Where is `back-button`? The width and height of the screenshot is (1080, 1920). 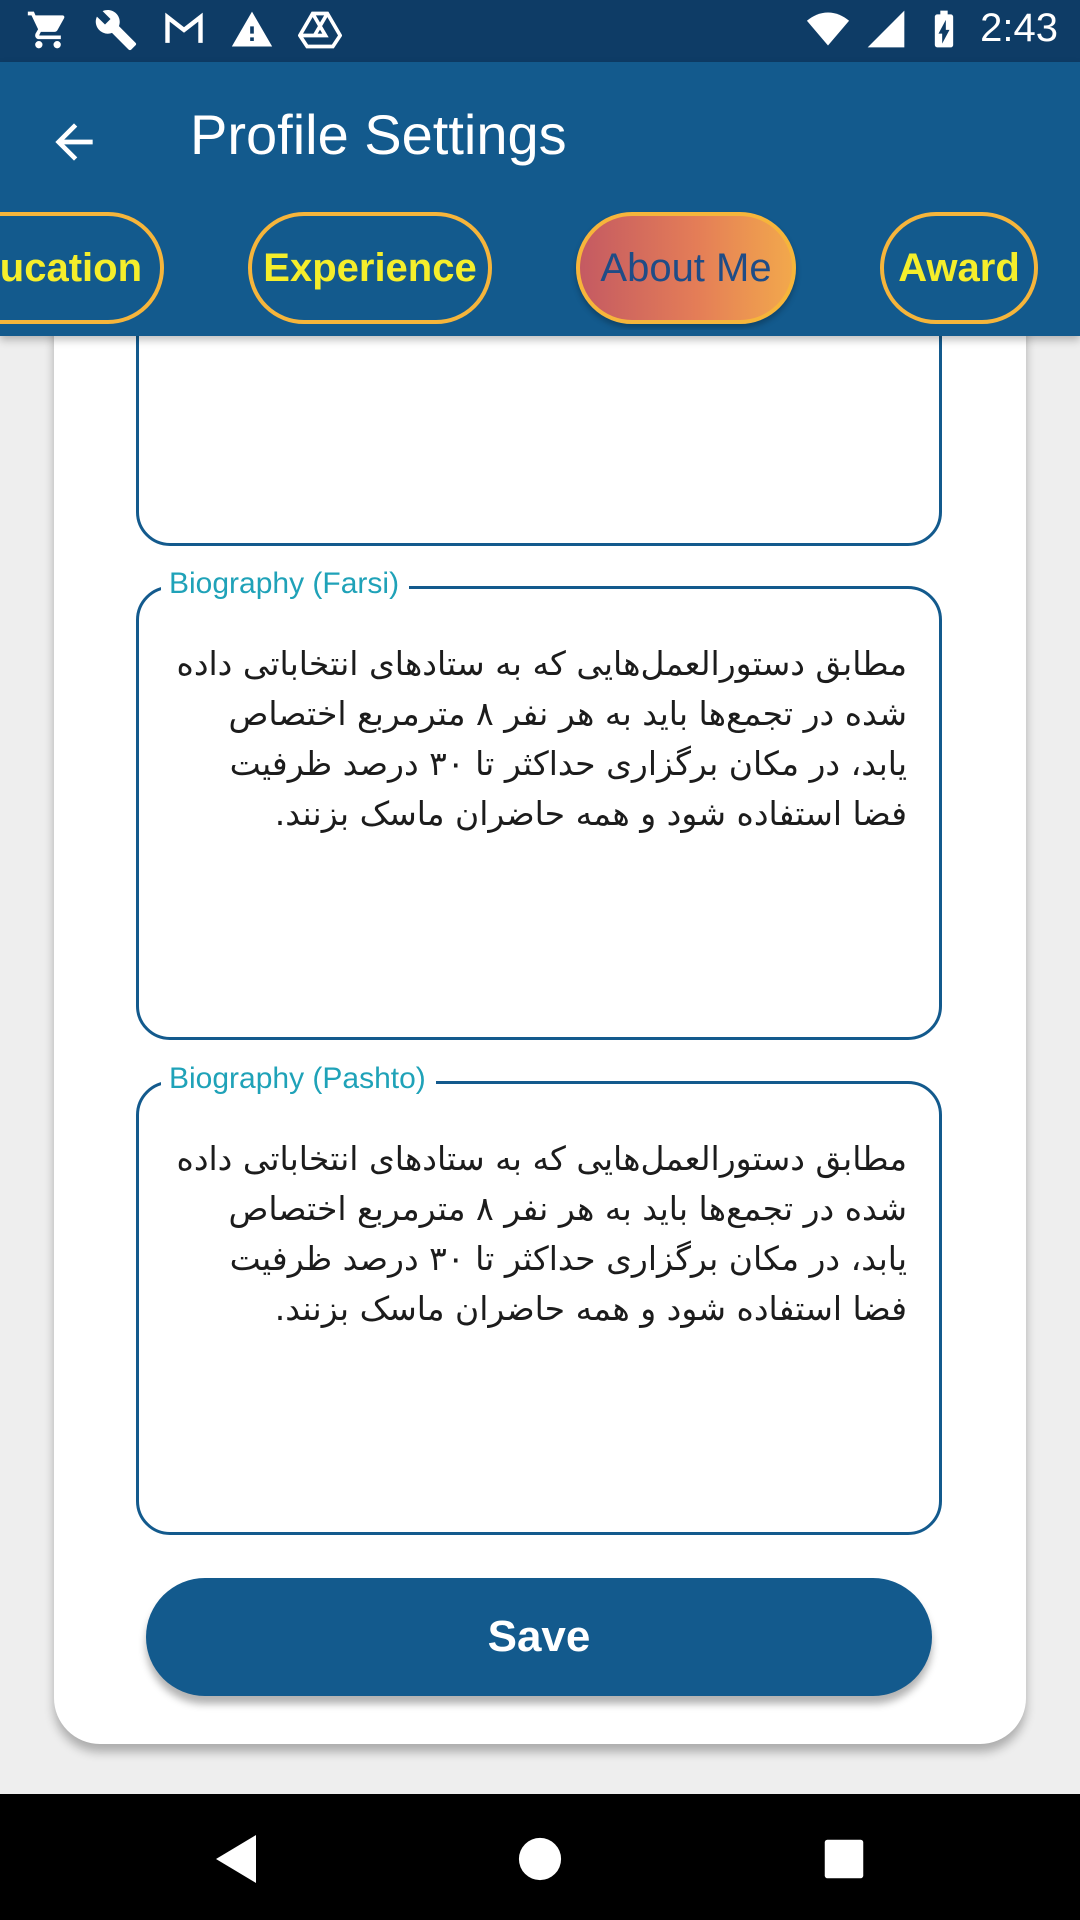 back-button is located at coordinates (74, 142).